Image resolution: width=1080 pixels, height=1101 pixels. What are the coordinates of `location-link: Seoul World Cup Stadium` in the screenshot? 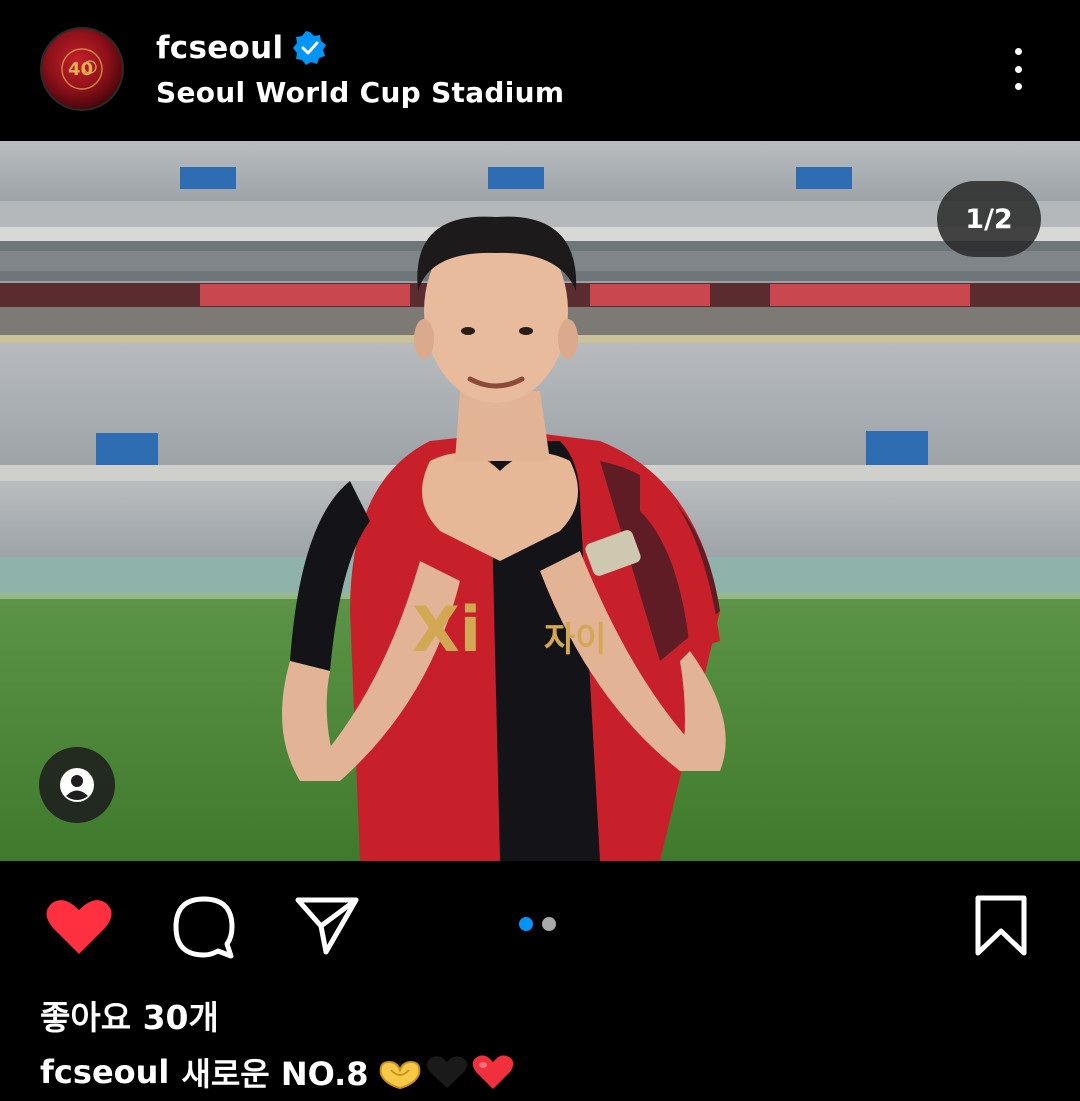 It's located at (360, 92).